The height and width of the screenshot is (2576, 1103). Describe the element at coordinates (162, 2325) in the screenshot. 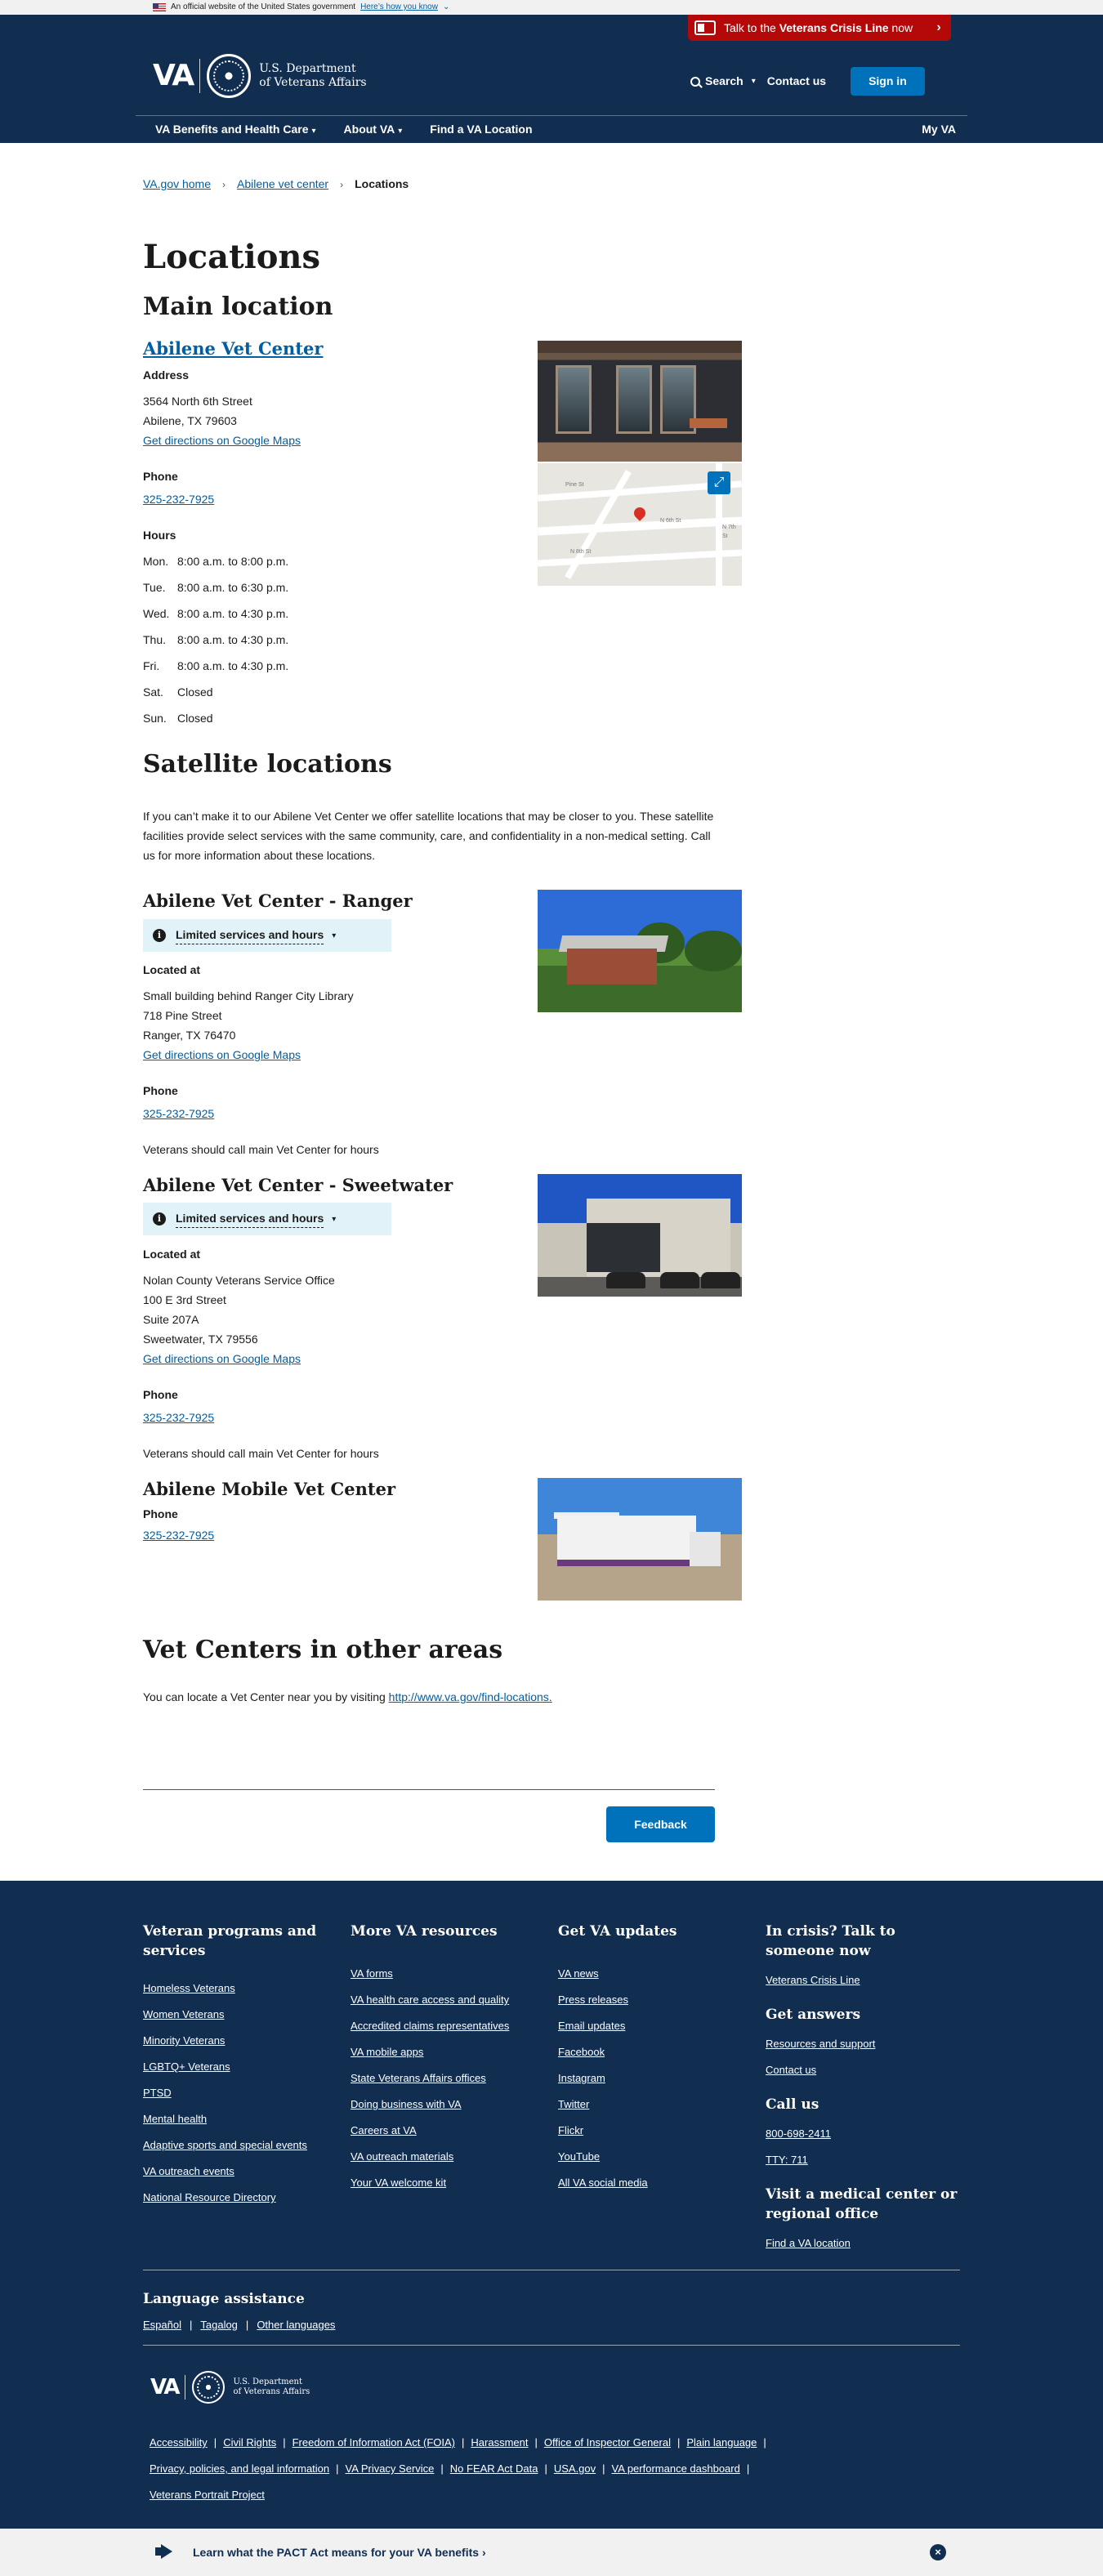

I see `language-link: Español` at that location.